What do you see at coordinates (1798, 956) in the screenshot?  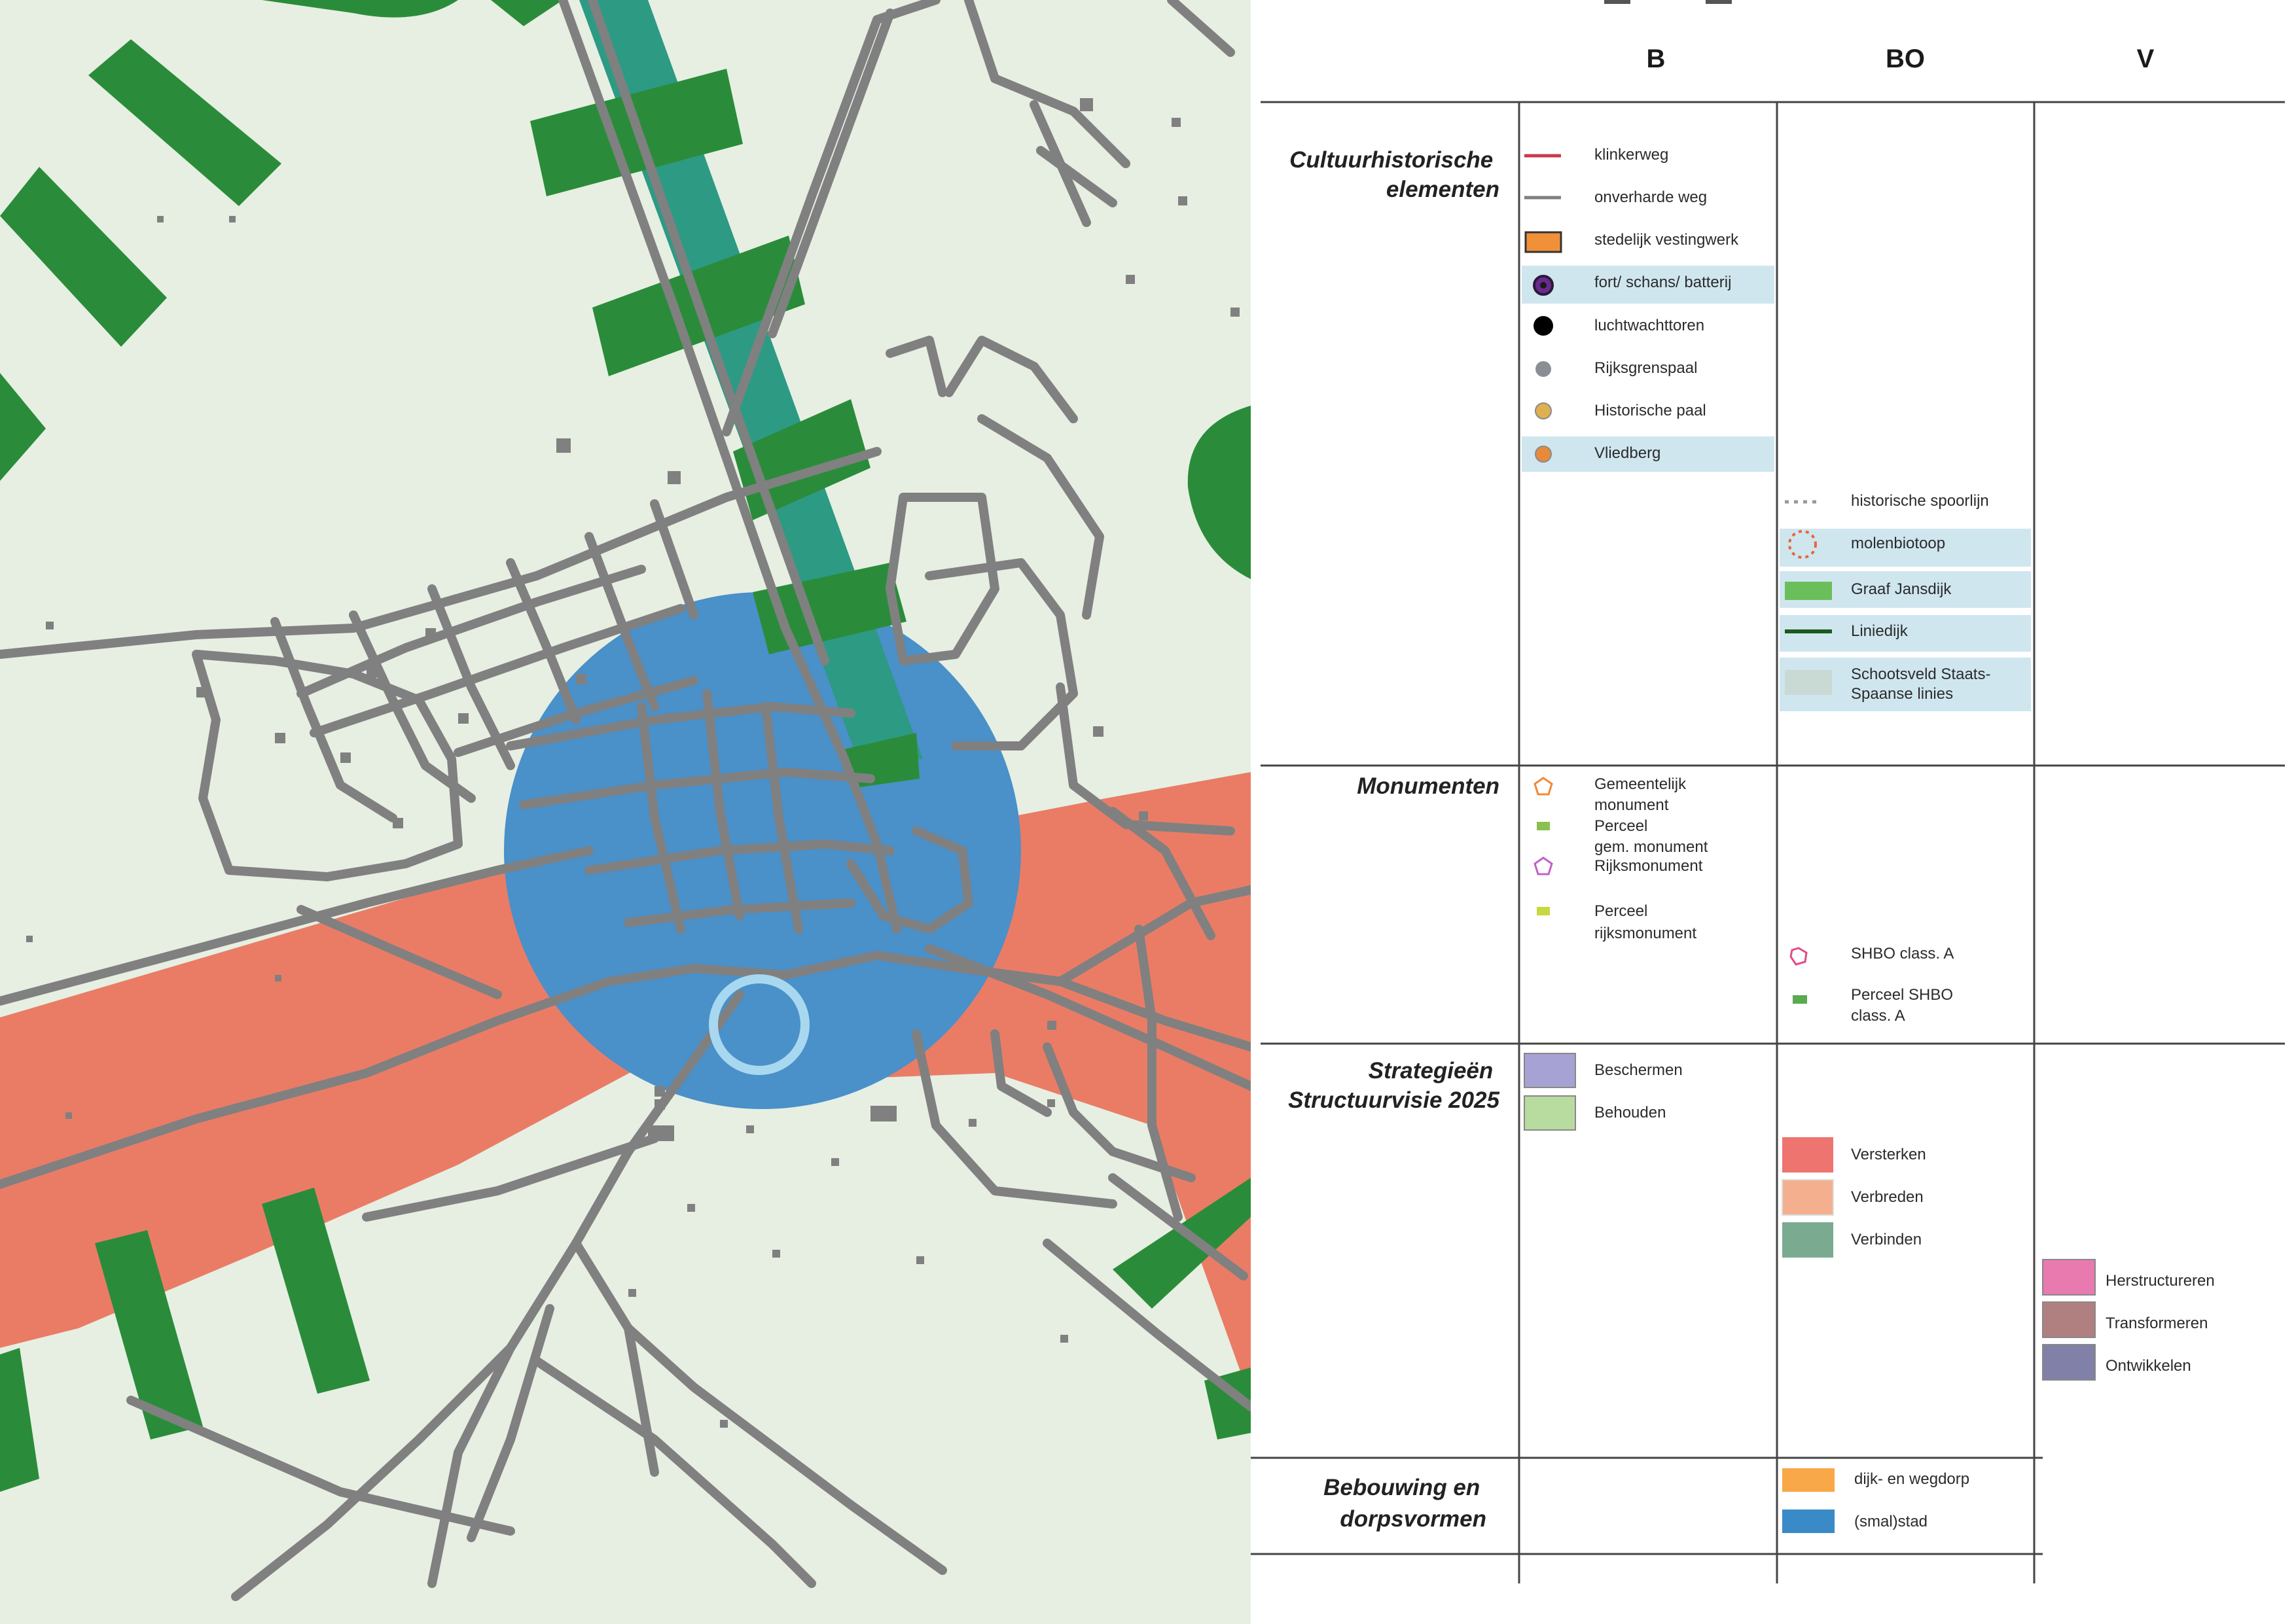 I see `shbo-icon` at bounding box center [1798, 956].